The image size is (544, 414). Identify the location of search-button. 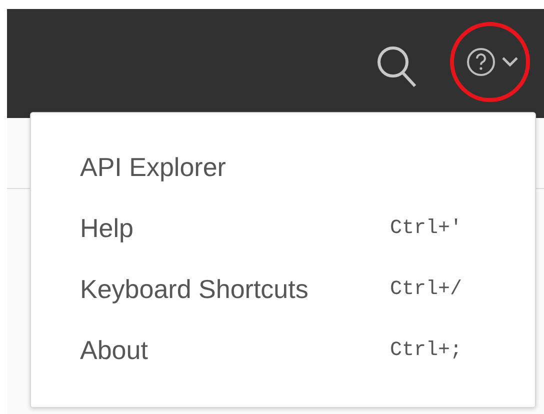
(397, 67).